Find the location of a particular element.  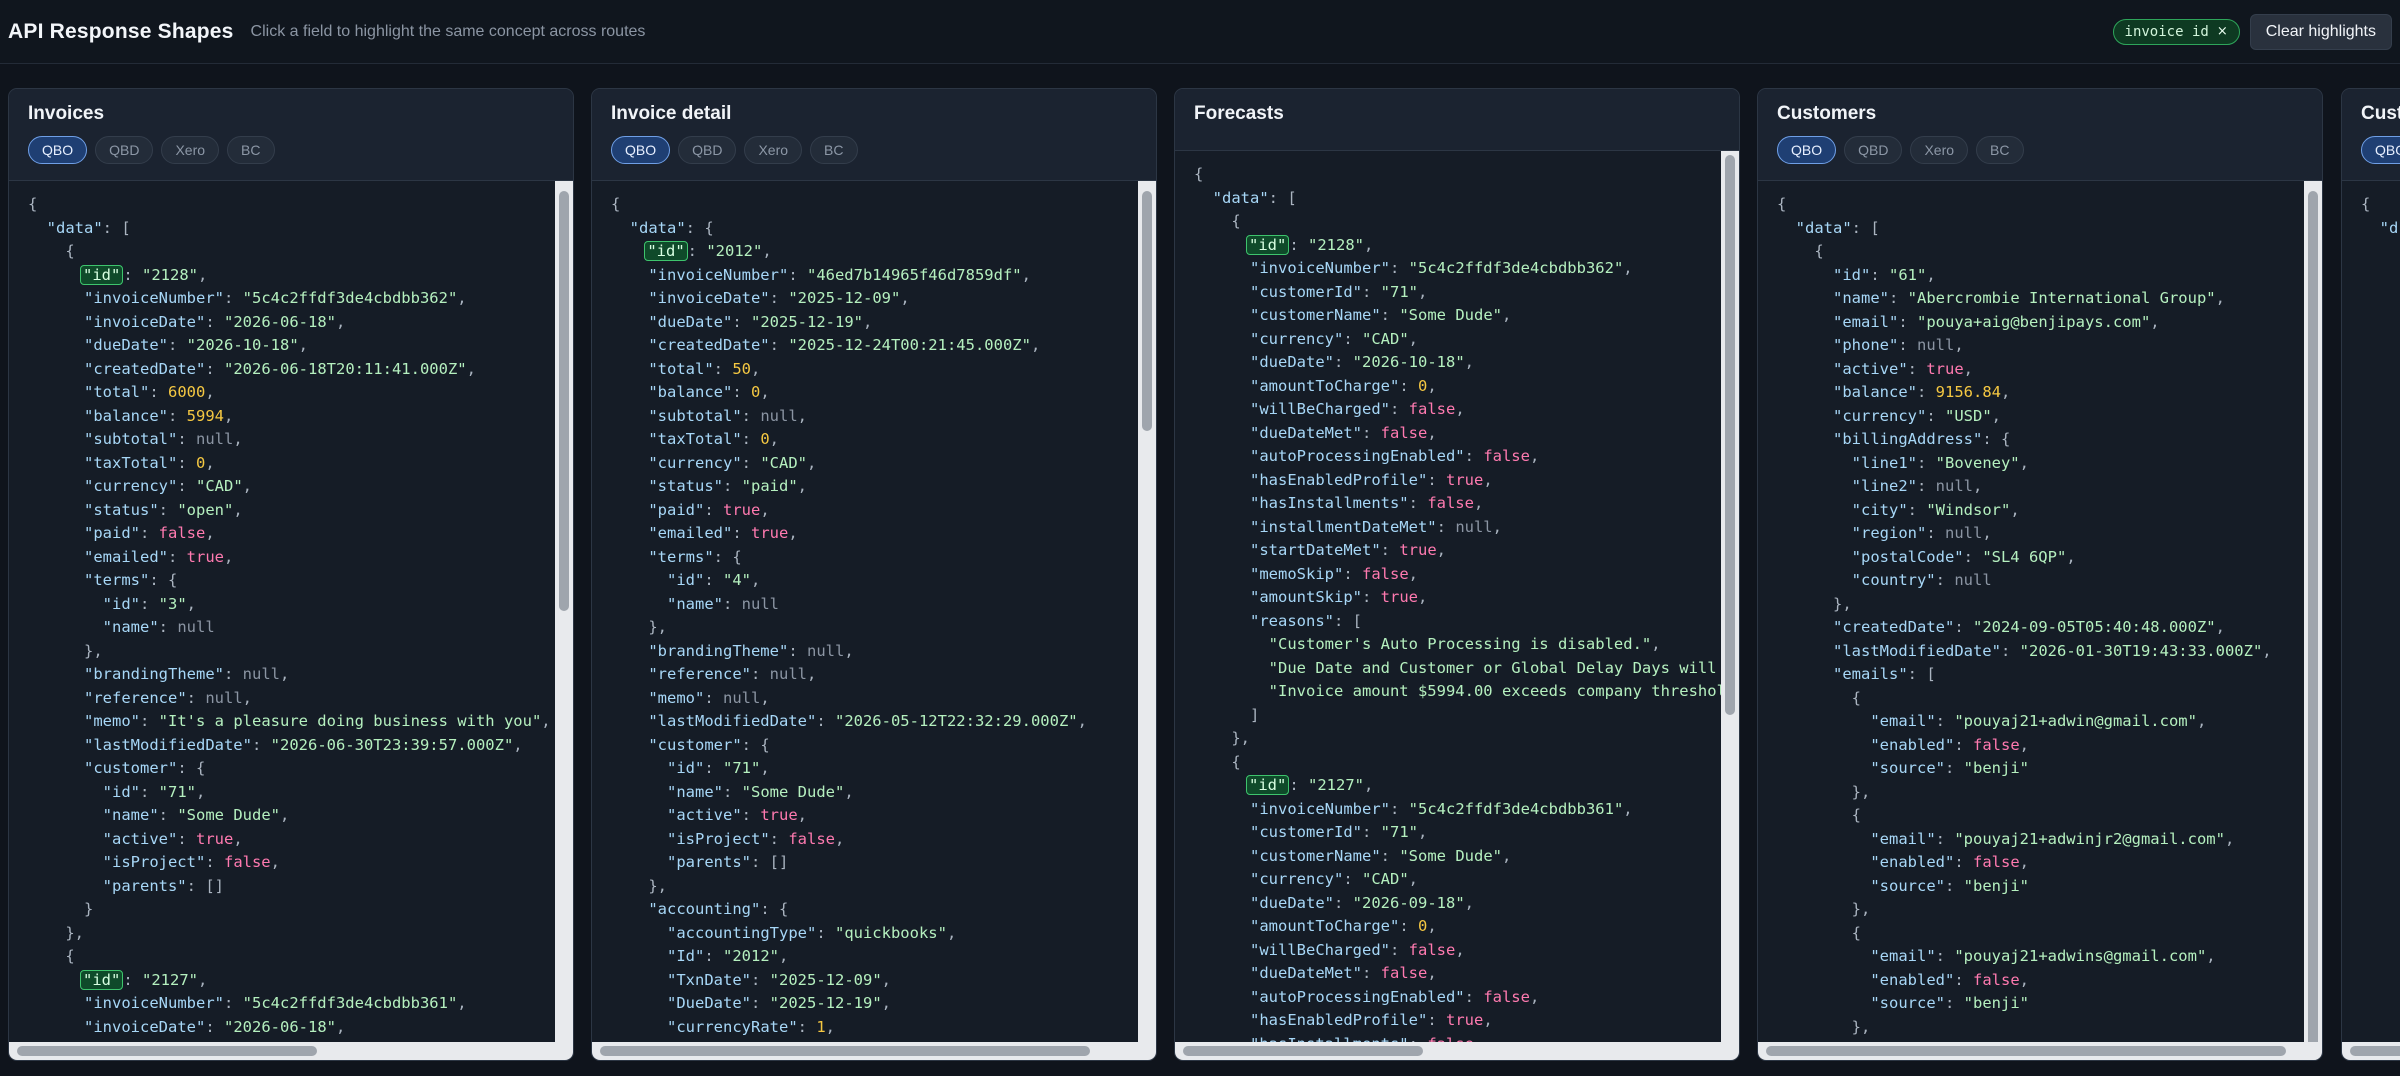

json-viewer: { "d is located at coordinates (2371, 611).